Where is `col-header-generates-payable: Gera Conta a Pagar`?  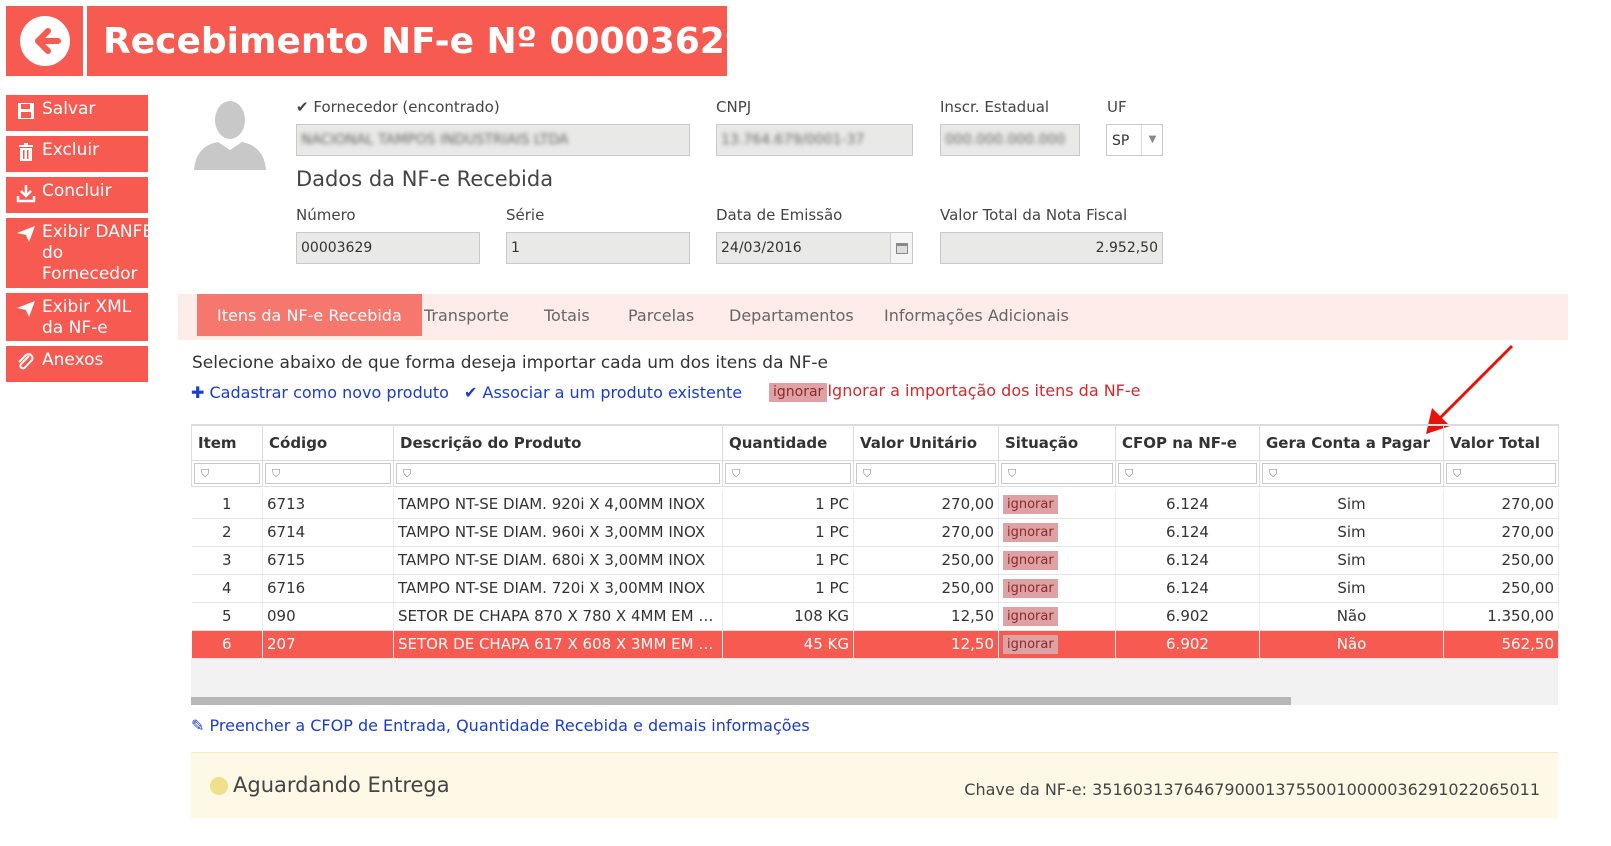
col-header-generates-payable: Gera Conta a Pagar is located at coordinates (1351, 442).